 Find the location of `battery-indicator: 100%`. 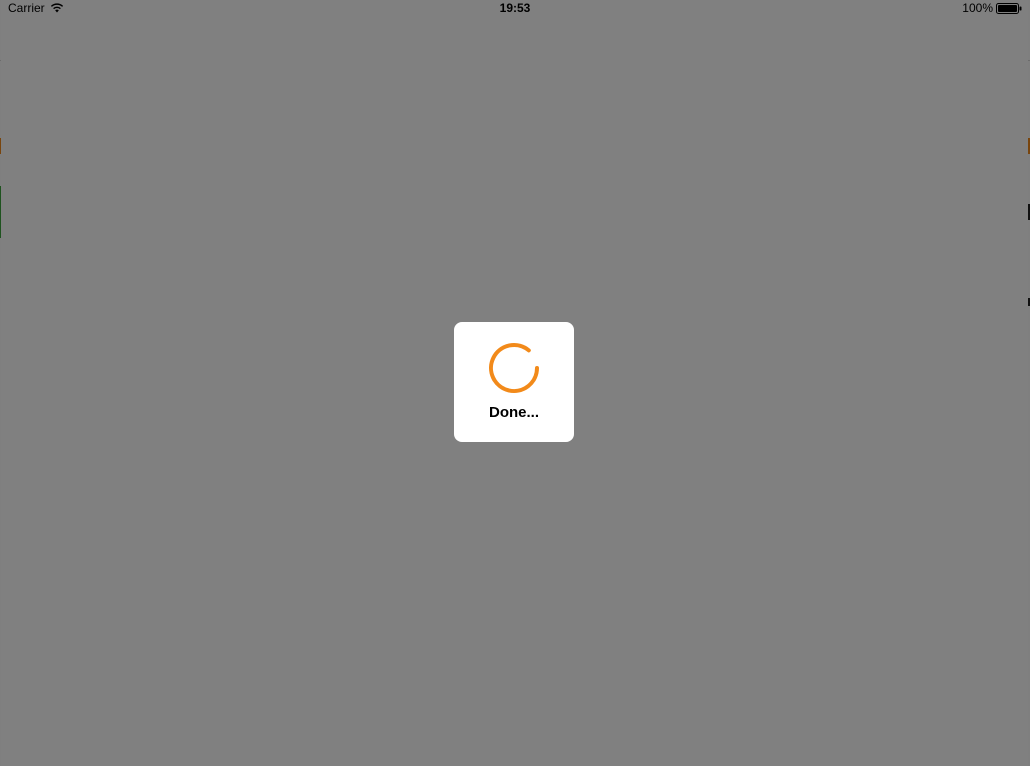

battery-indicator: 100% is located at coordinates (992, 8).